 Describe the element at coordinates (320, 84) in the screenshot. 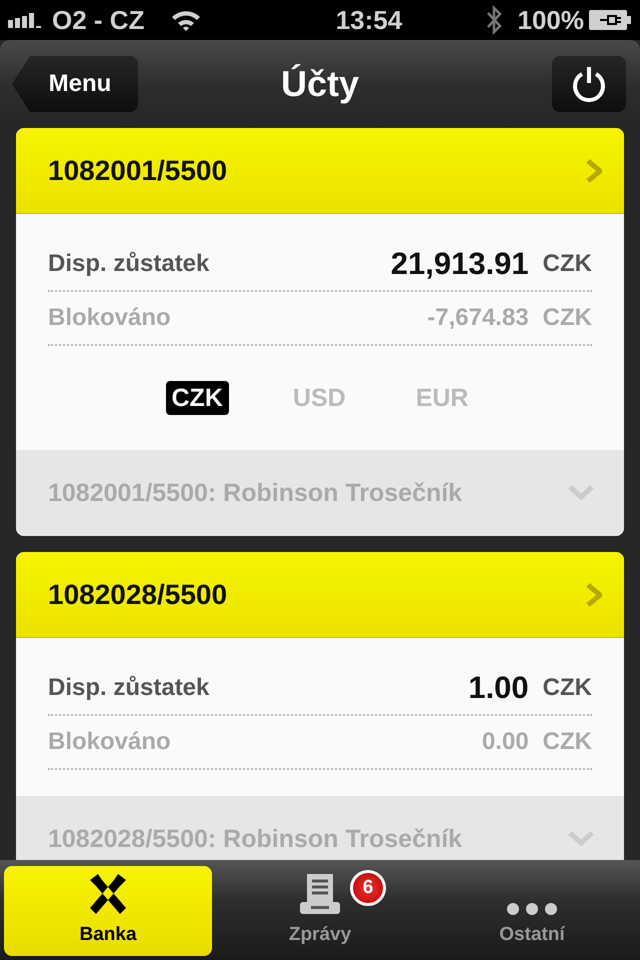

I see `page-title: Účty` at that location.